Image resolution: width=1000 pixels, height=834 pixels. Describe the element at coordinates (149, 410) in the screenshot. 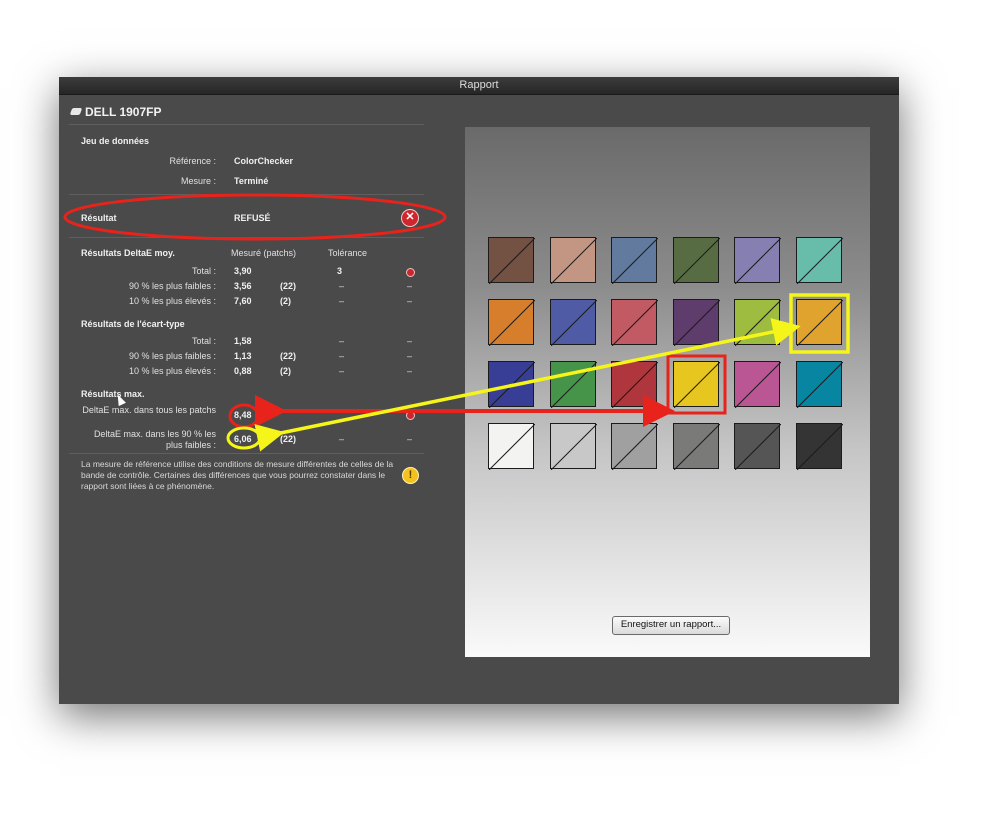

I see `max-row1-label: DeltaE max. dans tous les patchs` at that location.